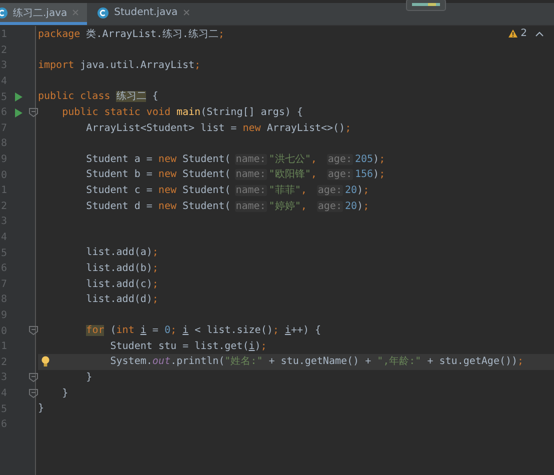 The height and width of the screenshot is (475, 554). I want to click on code-line: Student stu = list.get(i);, so click(188, 347).